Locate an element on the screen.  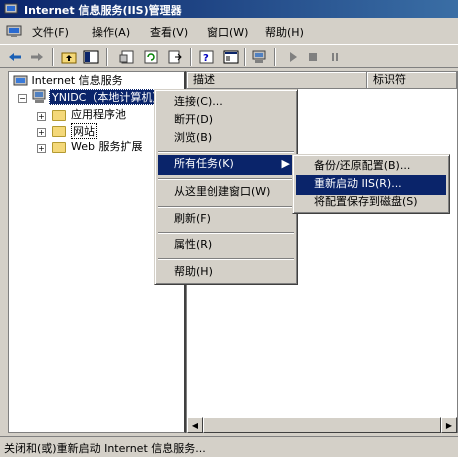
scroll-right-button: ▶ is located at coordinates (449, 425).